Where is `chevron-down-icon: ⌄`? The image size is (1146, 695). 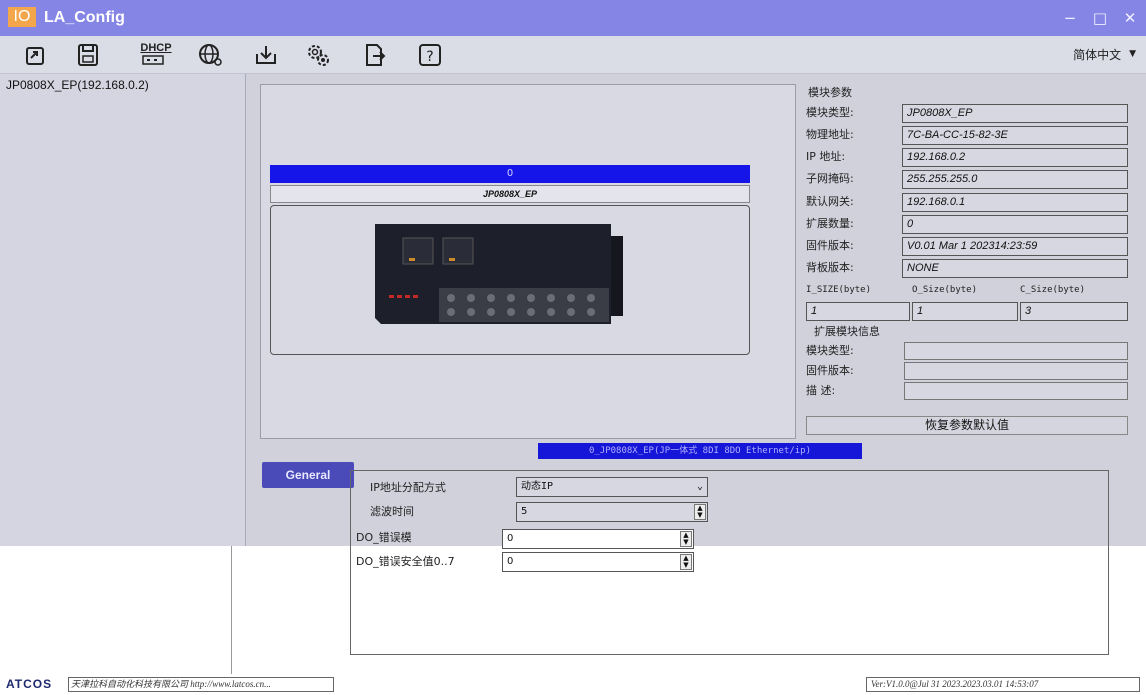 chevron-down-icon: ⌄ is located at coordinates (699, 486).